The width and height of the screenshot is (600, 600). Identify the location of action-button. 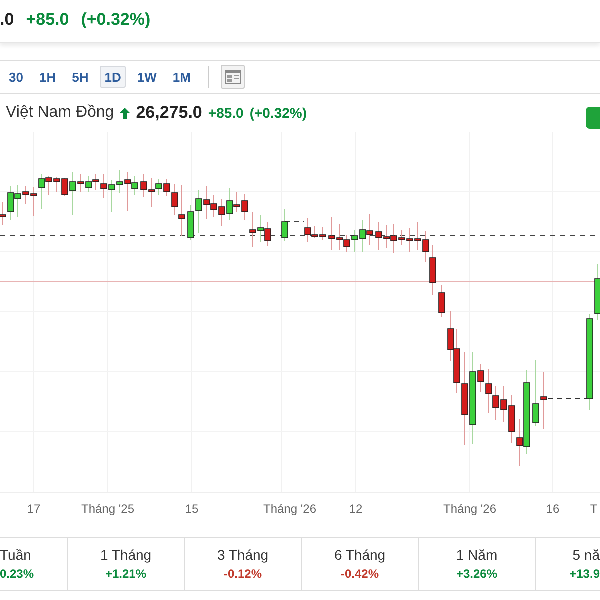
(593, 118).